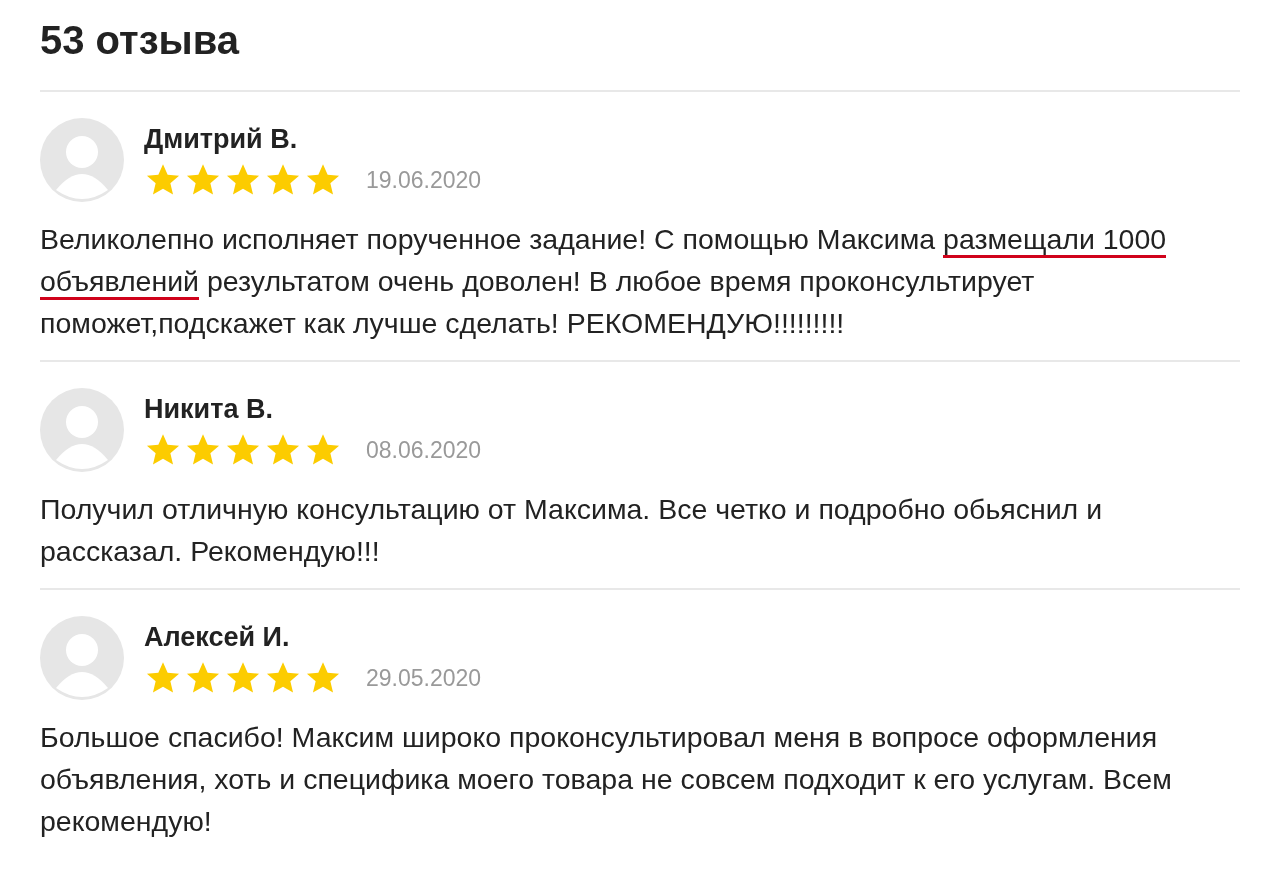 This screenshot has width=1280, height=895. Describe the element at coordinates (572, 530) in the screenshot. I see `review-text: Получил отличную консультацию от Максима. Все четко и подробно обьяснил и рассказал. Рекомендую!!!` at that location.